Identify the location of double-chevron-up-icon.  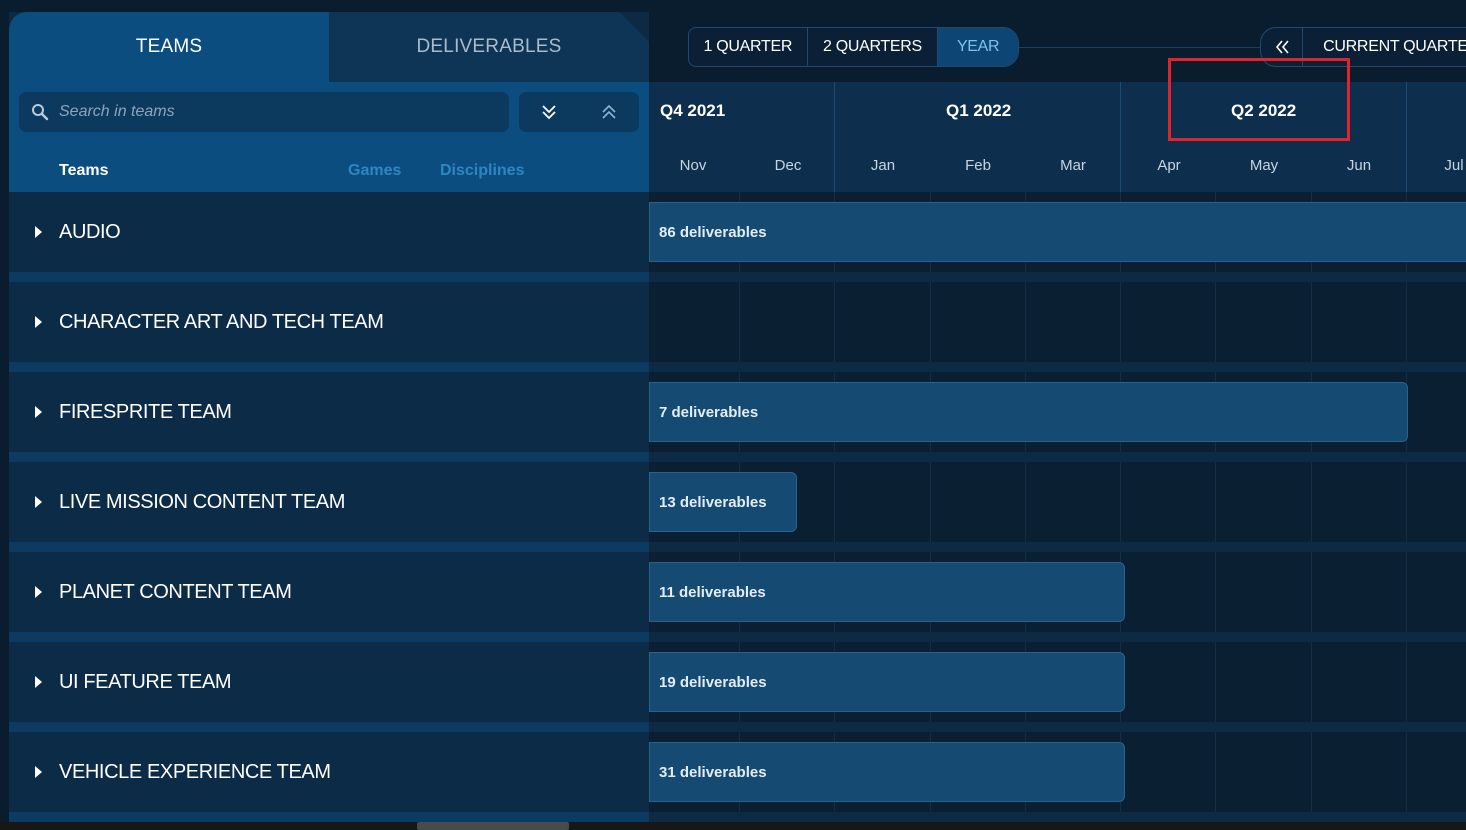
(609, 111).